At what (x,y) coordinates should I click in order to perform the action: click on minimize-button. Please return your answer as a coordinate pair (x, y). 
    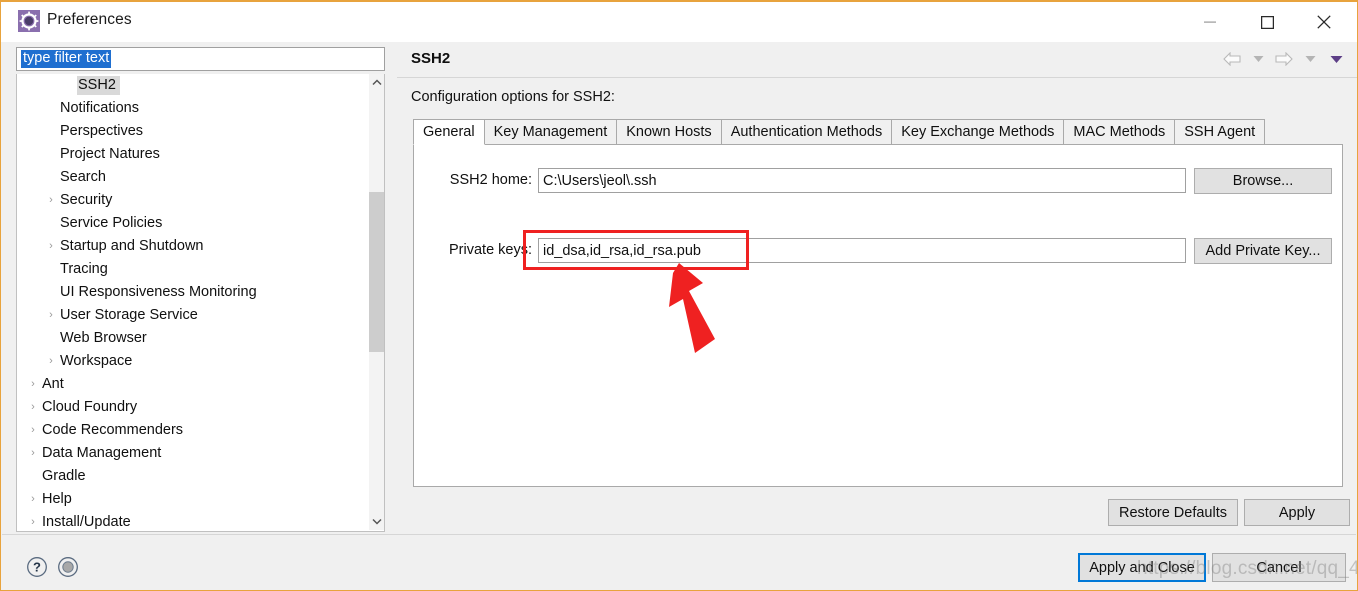
    Looking at the image, I should click on (1210, 22).